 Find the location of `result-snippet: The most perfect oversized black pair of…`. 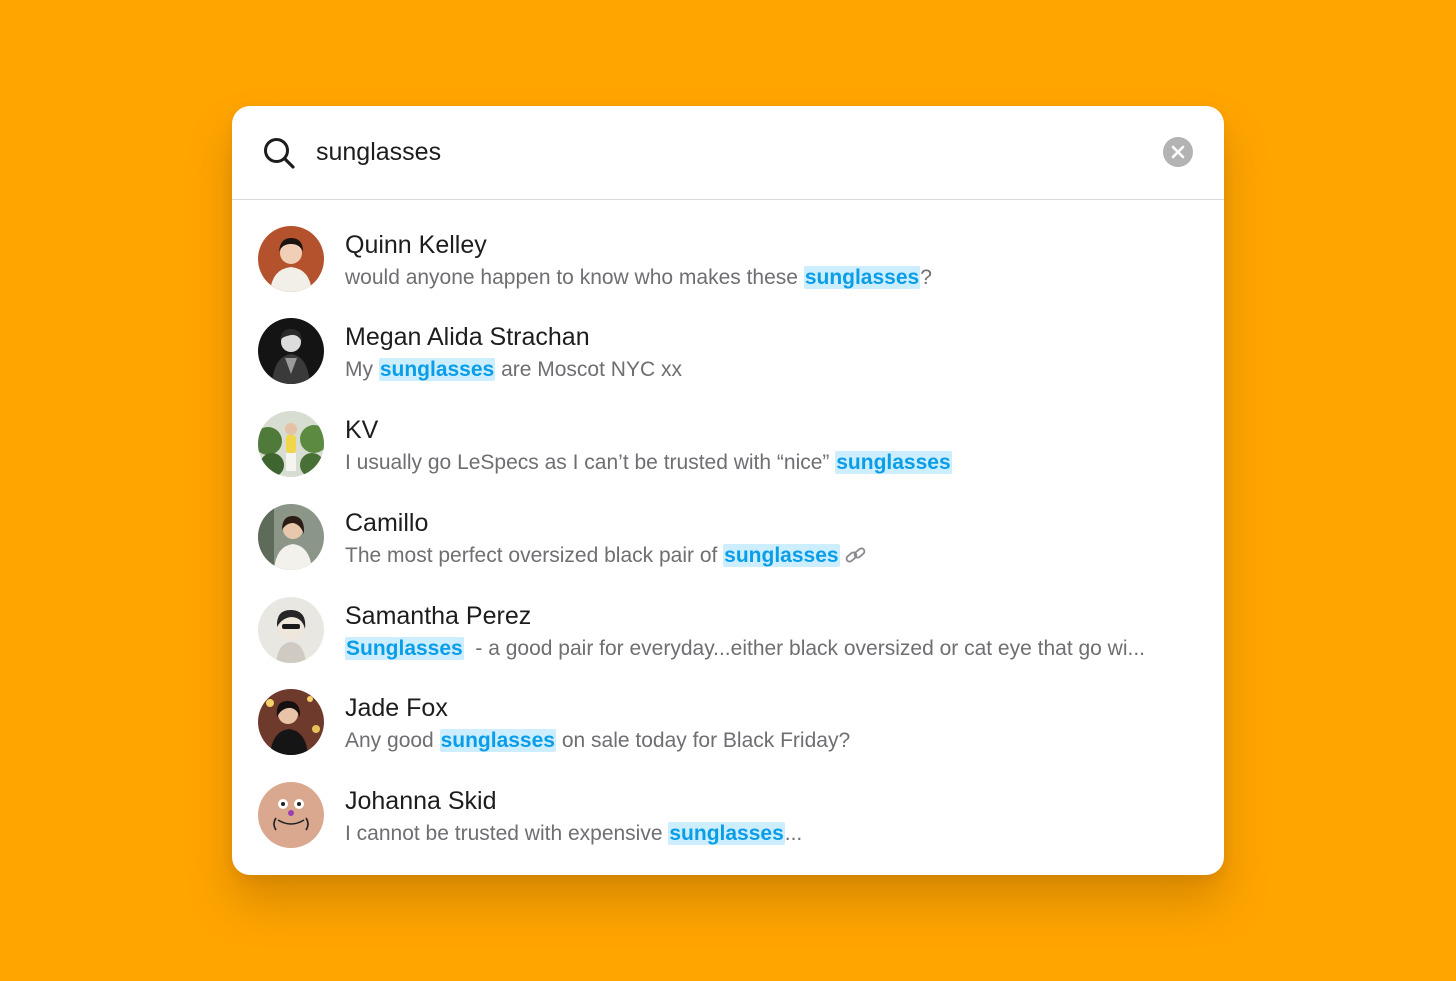

result-snippet: The most perfect oversized black pair of… is located at coordinates (775, 556).